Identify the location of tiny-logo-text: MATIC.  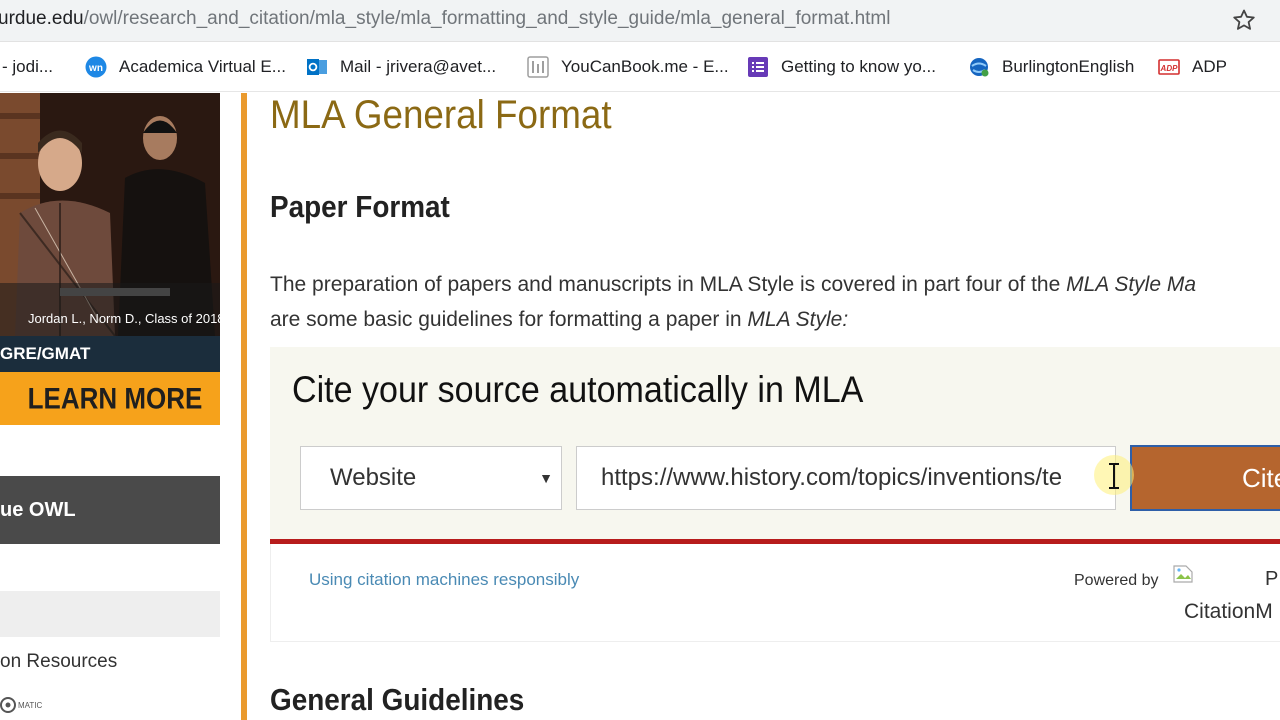
(30, 705).